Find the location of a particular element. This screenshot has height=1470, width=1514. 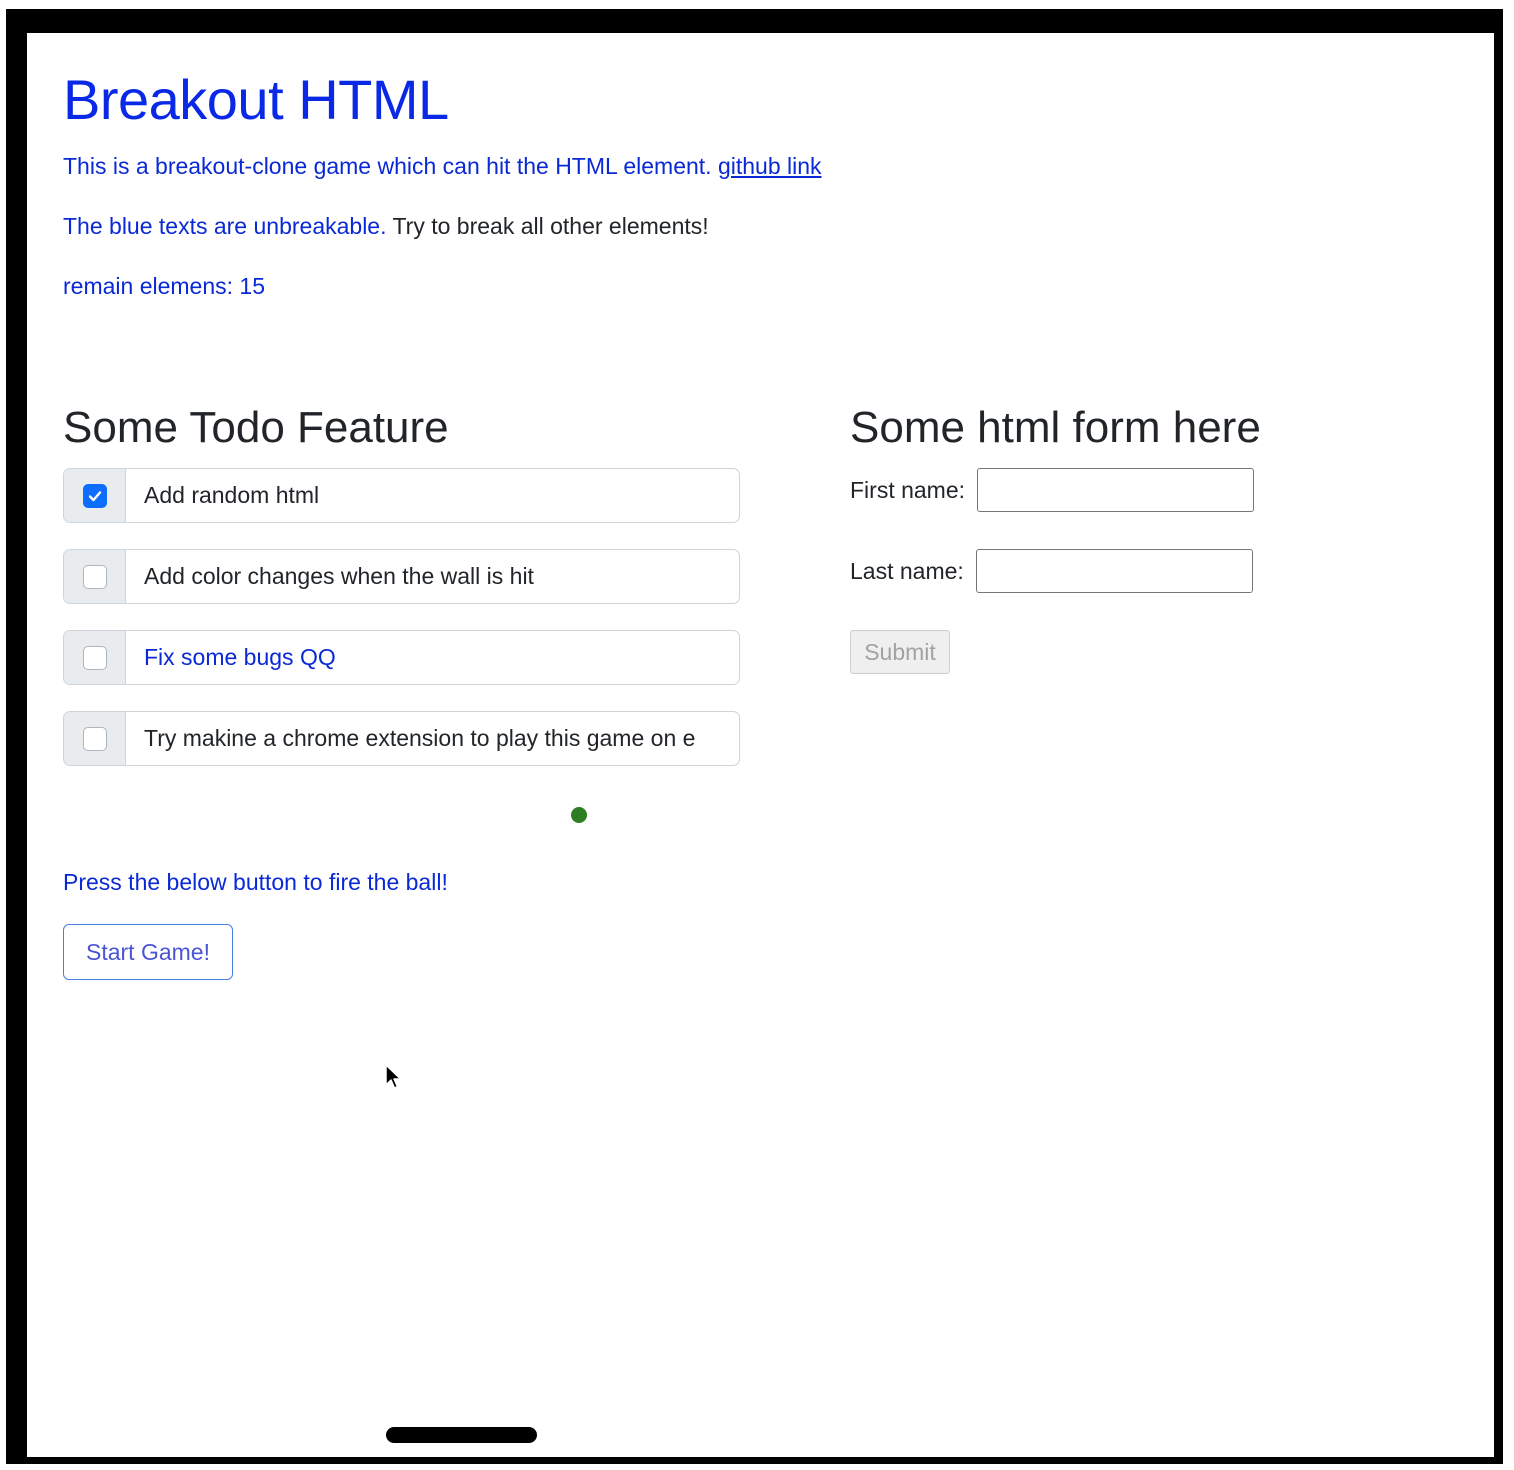

fire-prompt: Press the below button to fire the ball! is located at coordinates (255, 882).